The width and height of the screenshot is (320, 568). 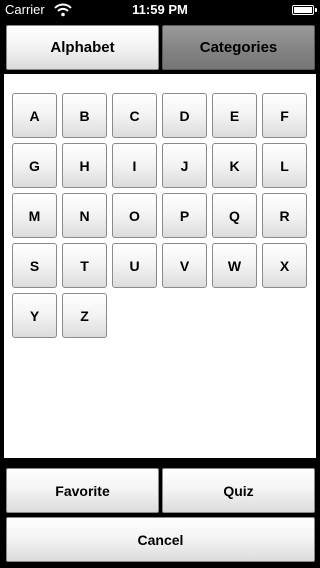 I want to click on letter-button-t: T, so click(x=84, y=265).